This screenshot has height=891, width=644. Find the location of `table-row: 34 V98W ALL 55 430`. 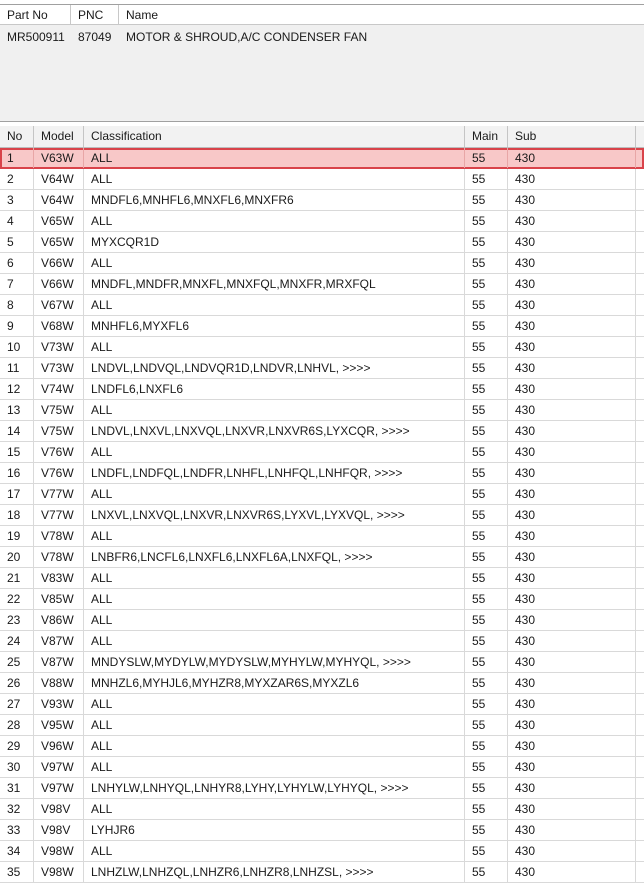

table-row: 34 V98W ALL 55 430 is located at coordinates (322, 851).